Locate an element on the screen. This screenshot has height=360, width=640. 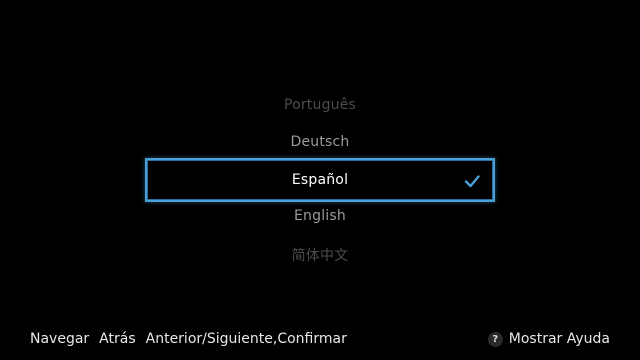
selected-language-label: Español is located at coordinates (320, 180).